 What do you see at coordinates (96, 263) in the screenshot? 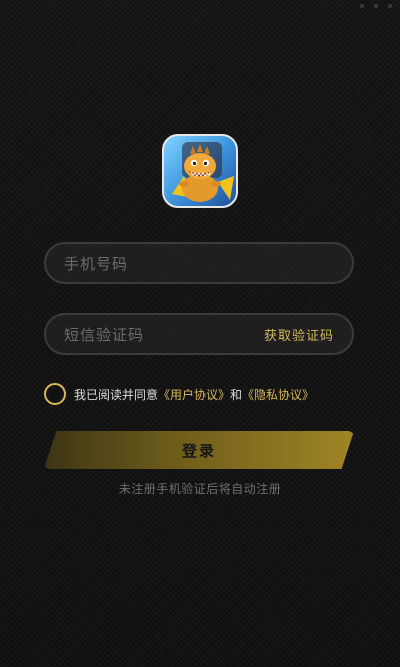
I see `phone-placeholder: 手机号码` at bounding box center [96, 263].